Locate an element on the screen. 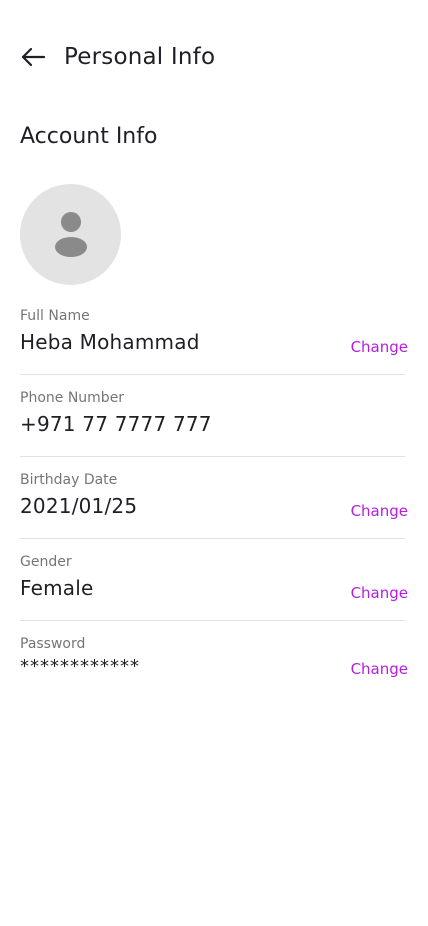  user-icon is located at coordinates (70, 234).